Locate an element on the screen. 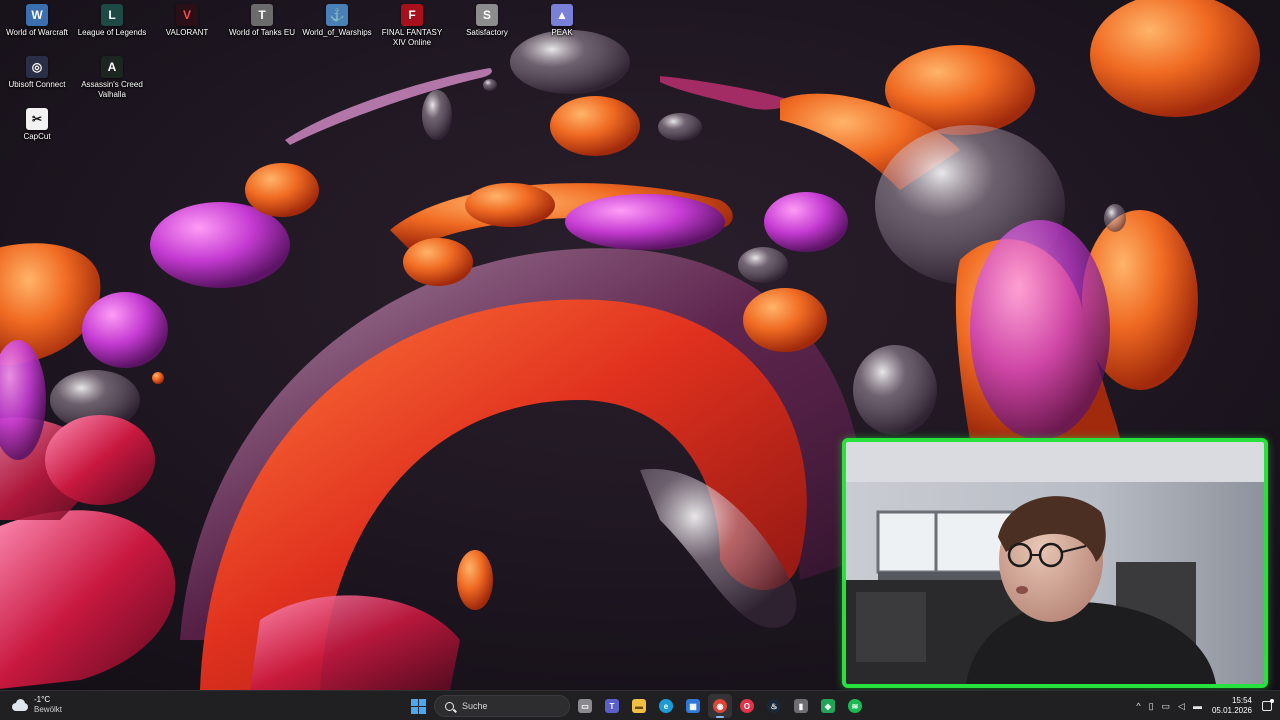  file-explorer-icon: ▬ is located at coordinates (639, 706).